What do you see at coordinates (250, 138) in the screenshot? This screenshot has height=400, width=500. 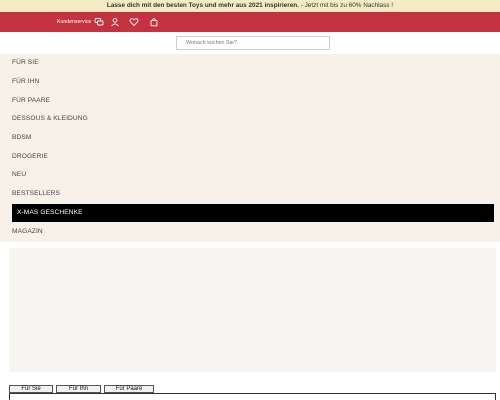 I see `nav-item-bdsm: BDSM` at bounding box center [250, 138].